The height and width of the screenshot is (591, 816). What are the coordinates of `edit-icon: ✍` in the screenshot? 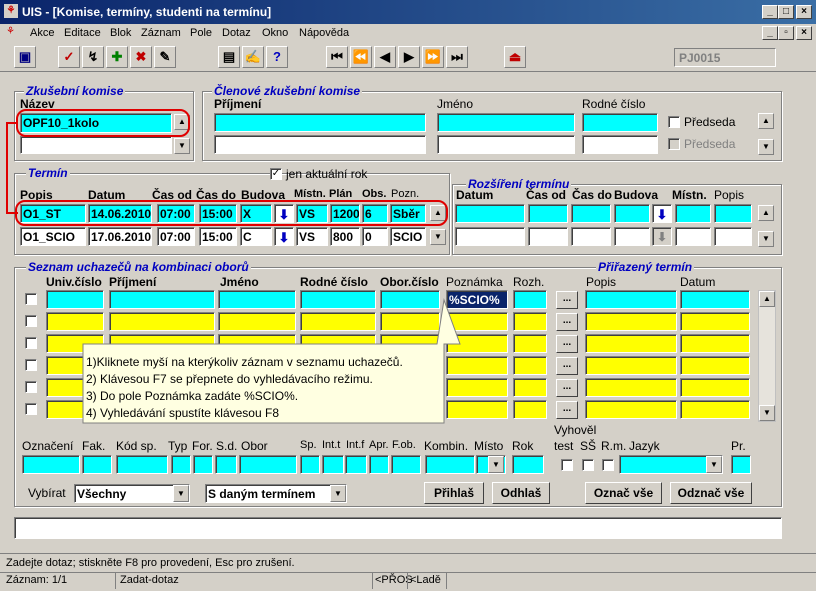 It's located at (253, 57).